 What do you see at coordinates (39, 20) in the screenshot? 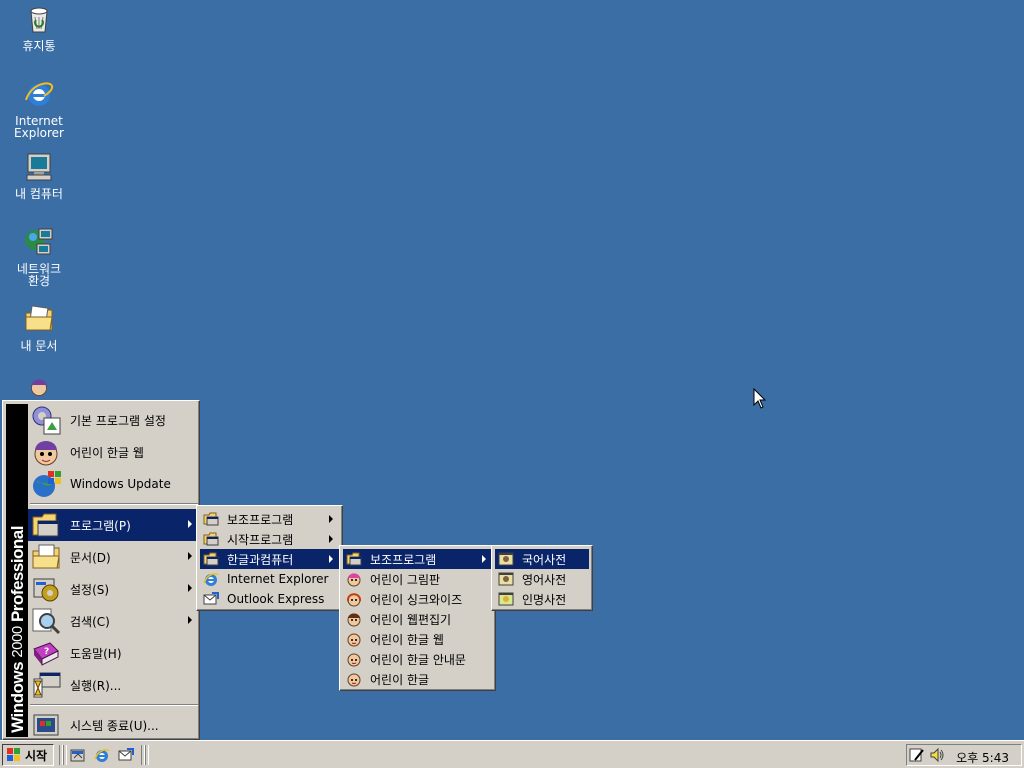
I see `recycle-bin-icon` at bounding box center [39, 20].